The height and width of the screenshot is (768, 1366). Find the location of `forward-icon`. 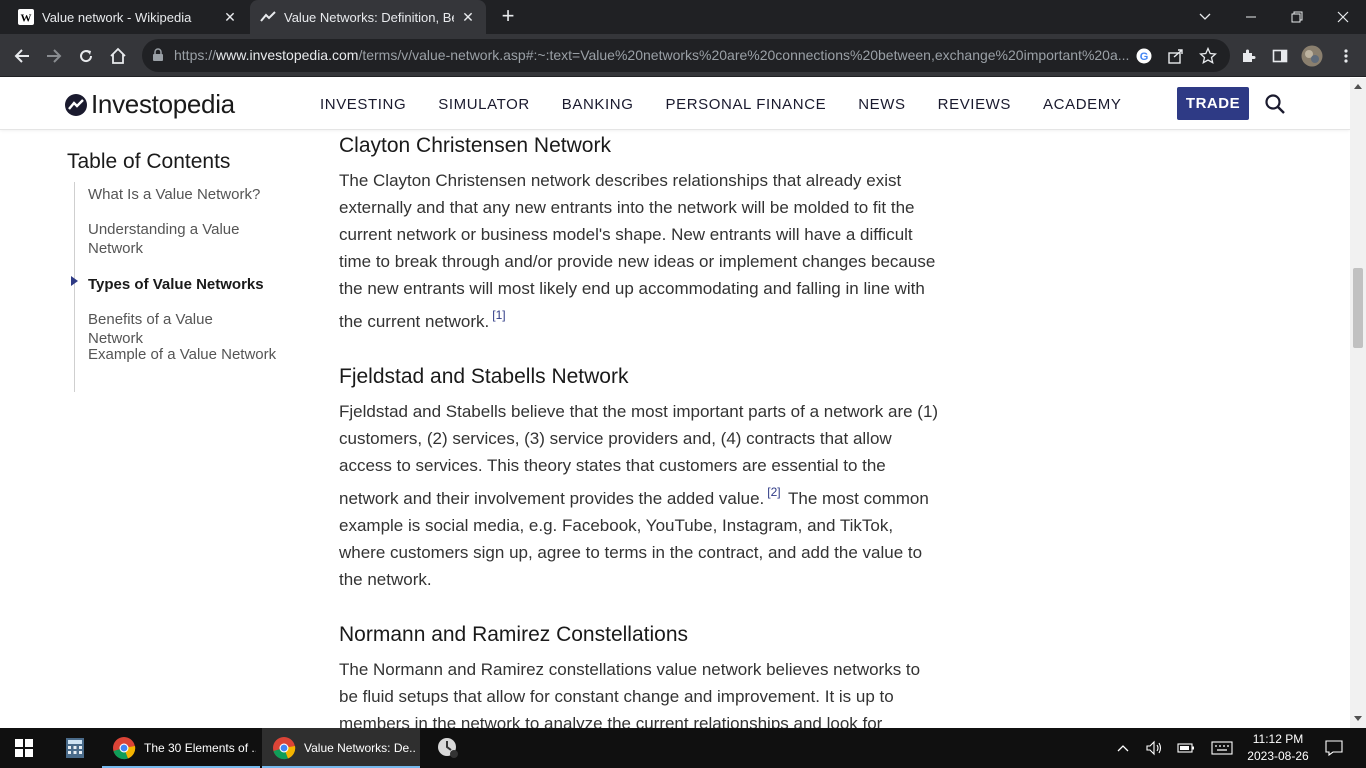

forward-icon is located at coordinates (54, 56).